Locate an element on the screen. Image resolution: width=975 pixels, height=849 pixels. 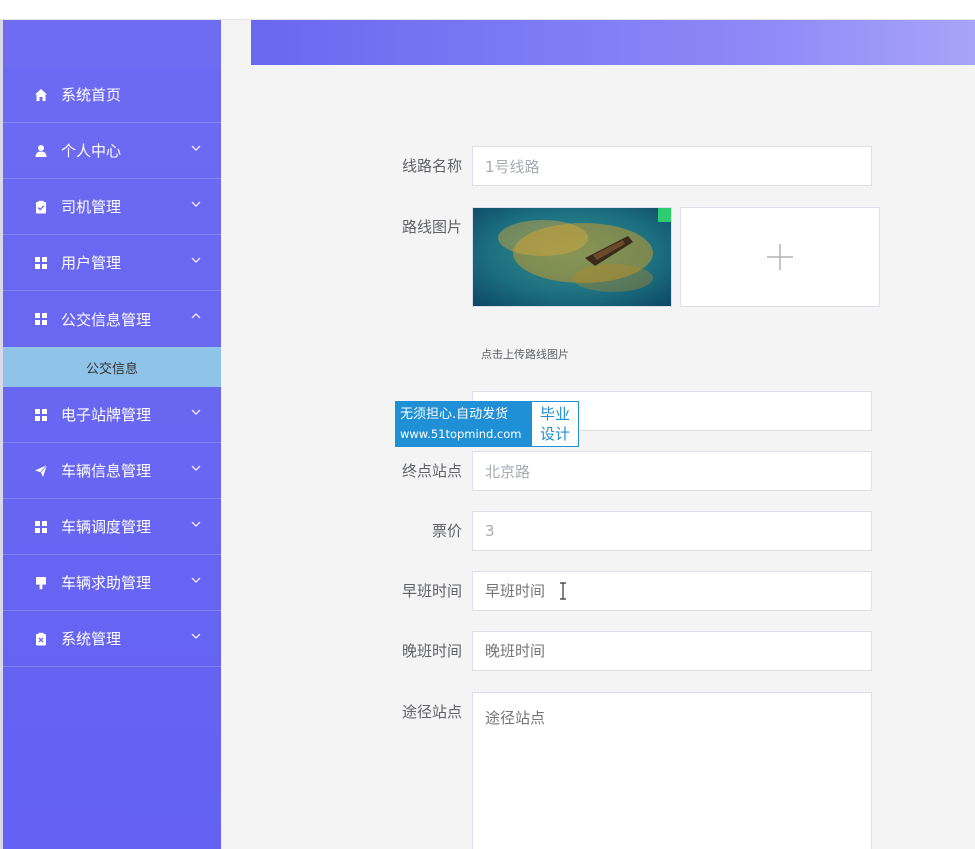
end-station-row: 终点站点 is located at coordinates (626, 471).